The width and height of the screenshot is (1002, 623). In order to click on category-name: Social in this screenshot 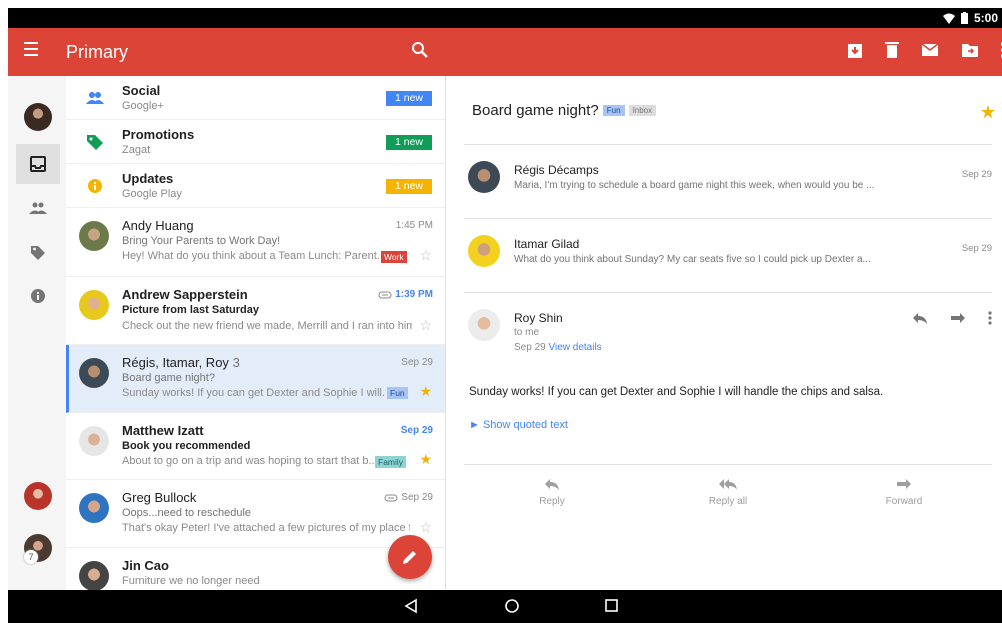, I will do `click(141, 90)`.